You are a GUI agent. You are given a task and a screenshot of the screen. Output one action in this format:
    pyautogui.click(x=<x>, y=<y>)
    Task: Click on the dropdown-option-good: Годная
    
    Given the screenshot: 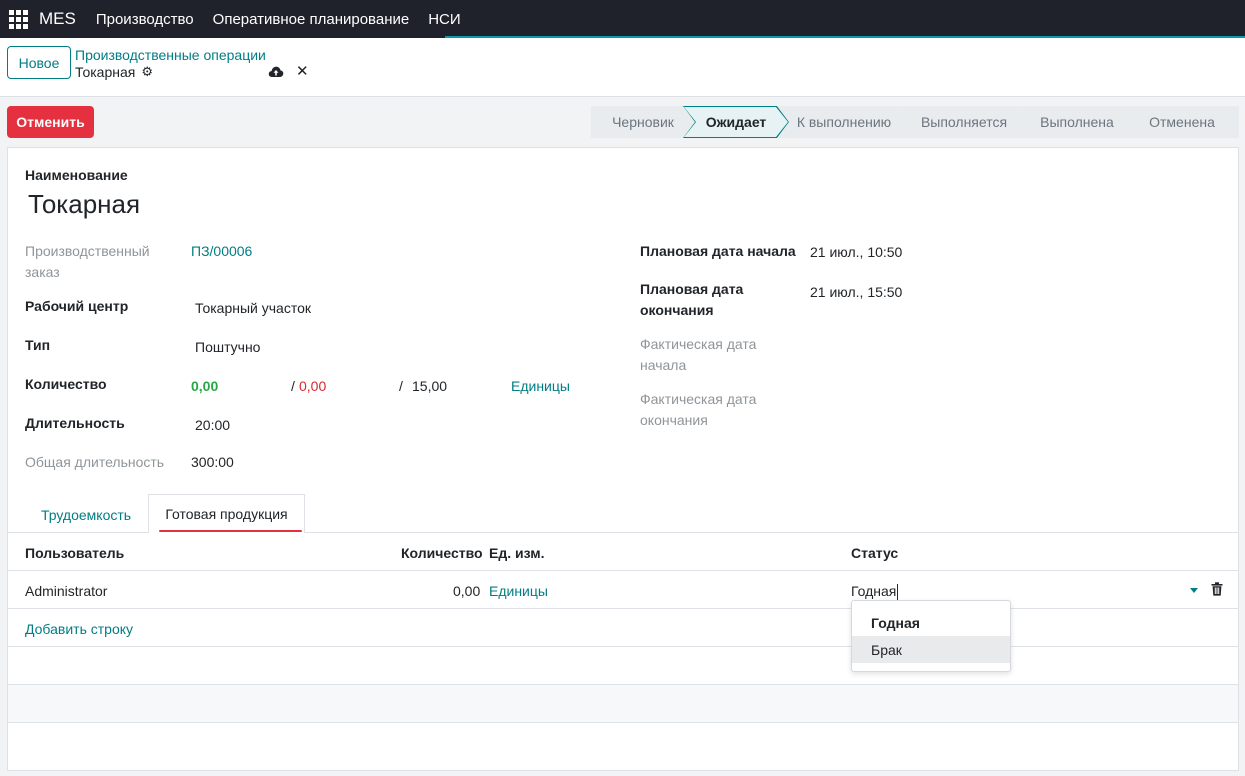 What is the action you would take?
    pyautogui.click(x=931, y=622)
    